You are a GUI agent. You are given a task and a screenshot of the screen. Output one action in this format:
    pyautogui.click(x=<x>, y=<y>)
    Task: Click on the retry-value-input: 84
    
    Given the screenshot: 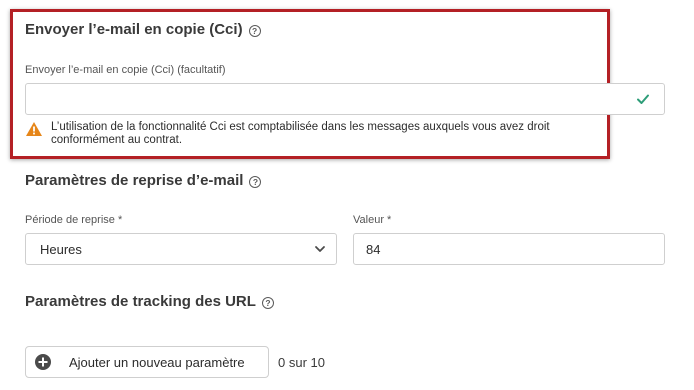 What is the action you would take?
    pyautogui.click(x=509, y=249)
    